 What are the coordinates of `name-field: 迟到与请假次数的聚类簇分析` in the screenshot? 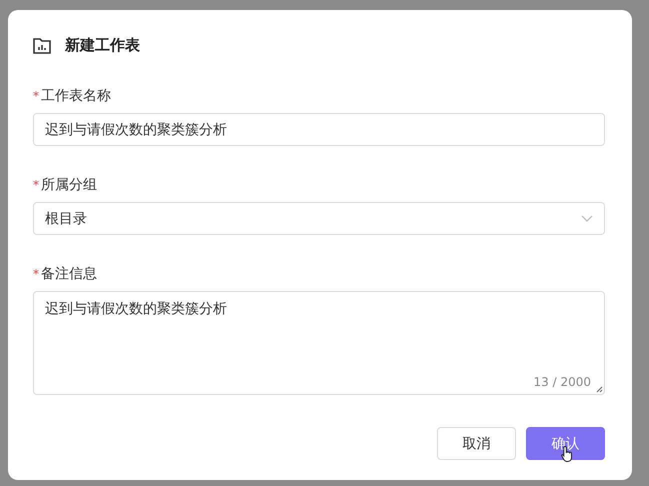 It's located at (319, 129).